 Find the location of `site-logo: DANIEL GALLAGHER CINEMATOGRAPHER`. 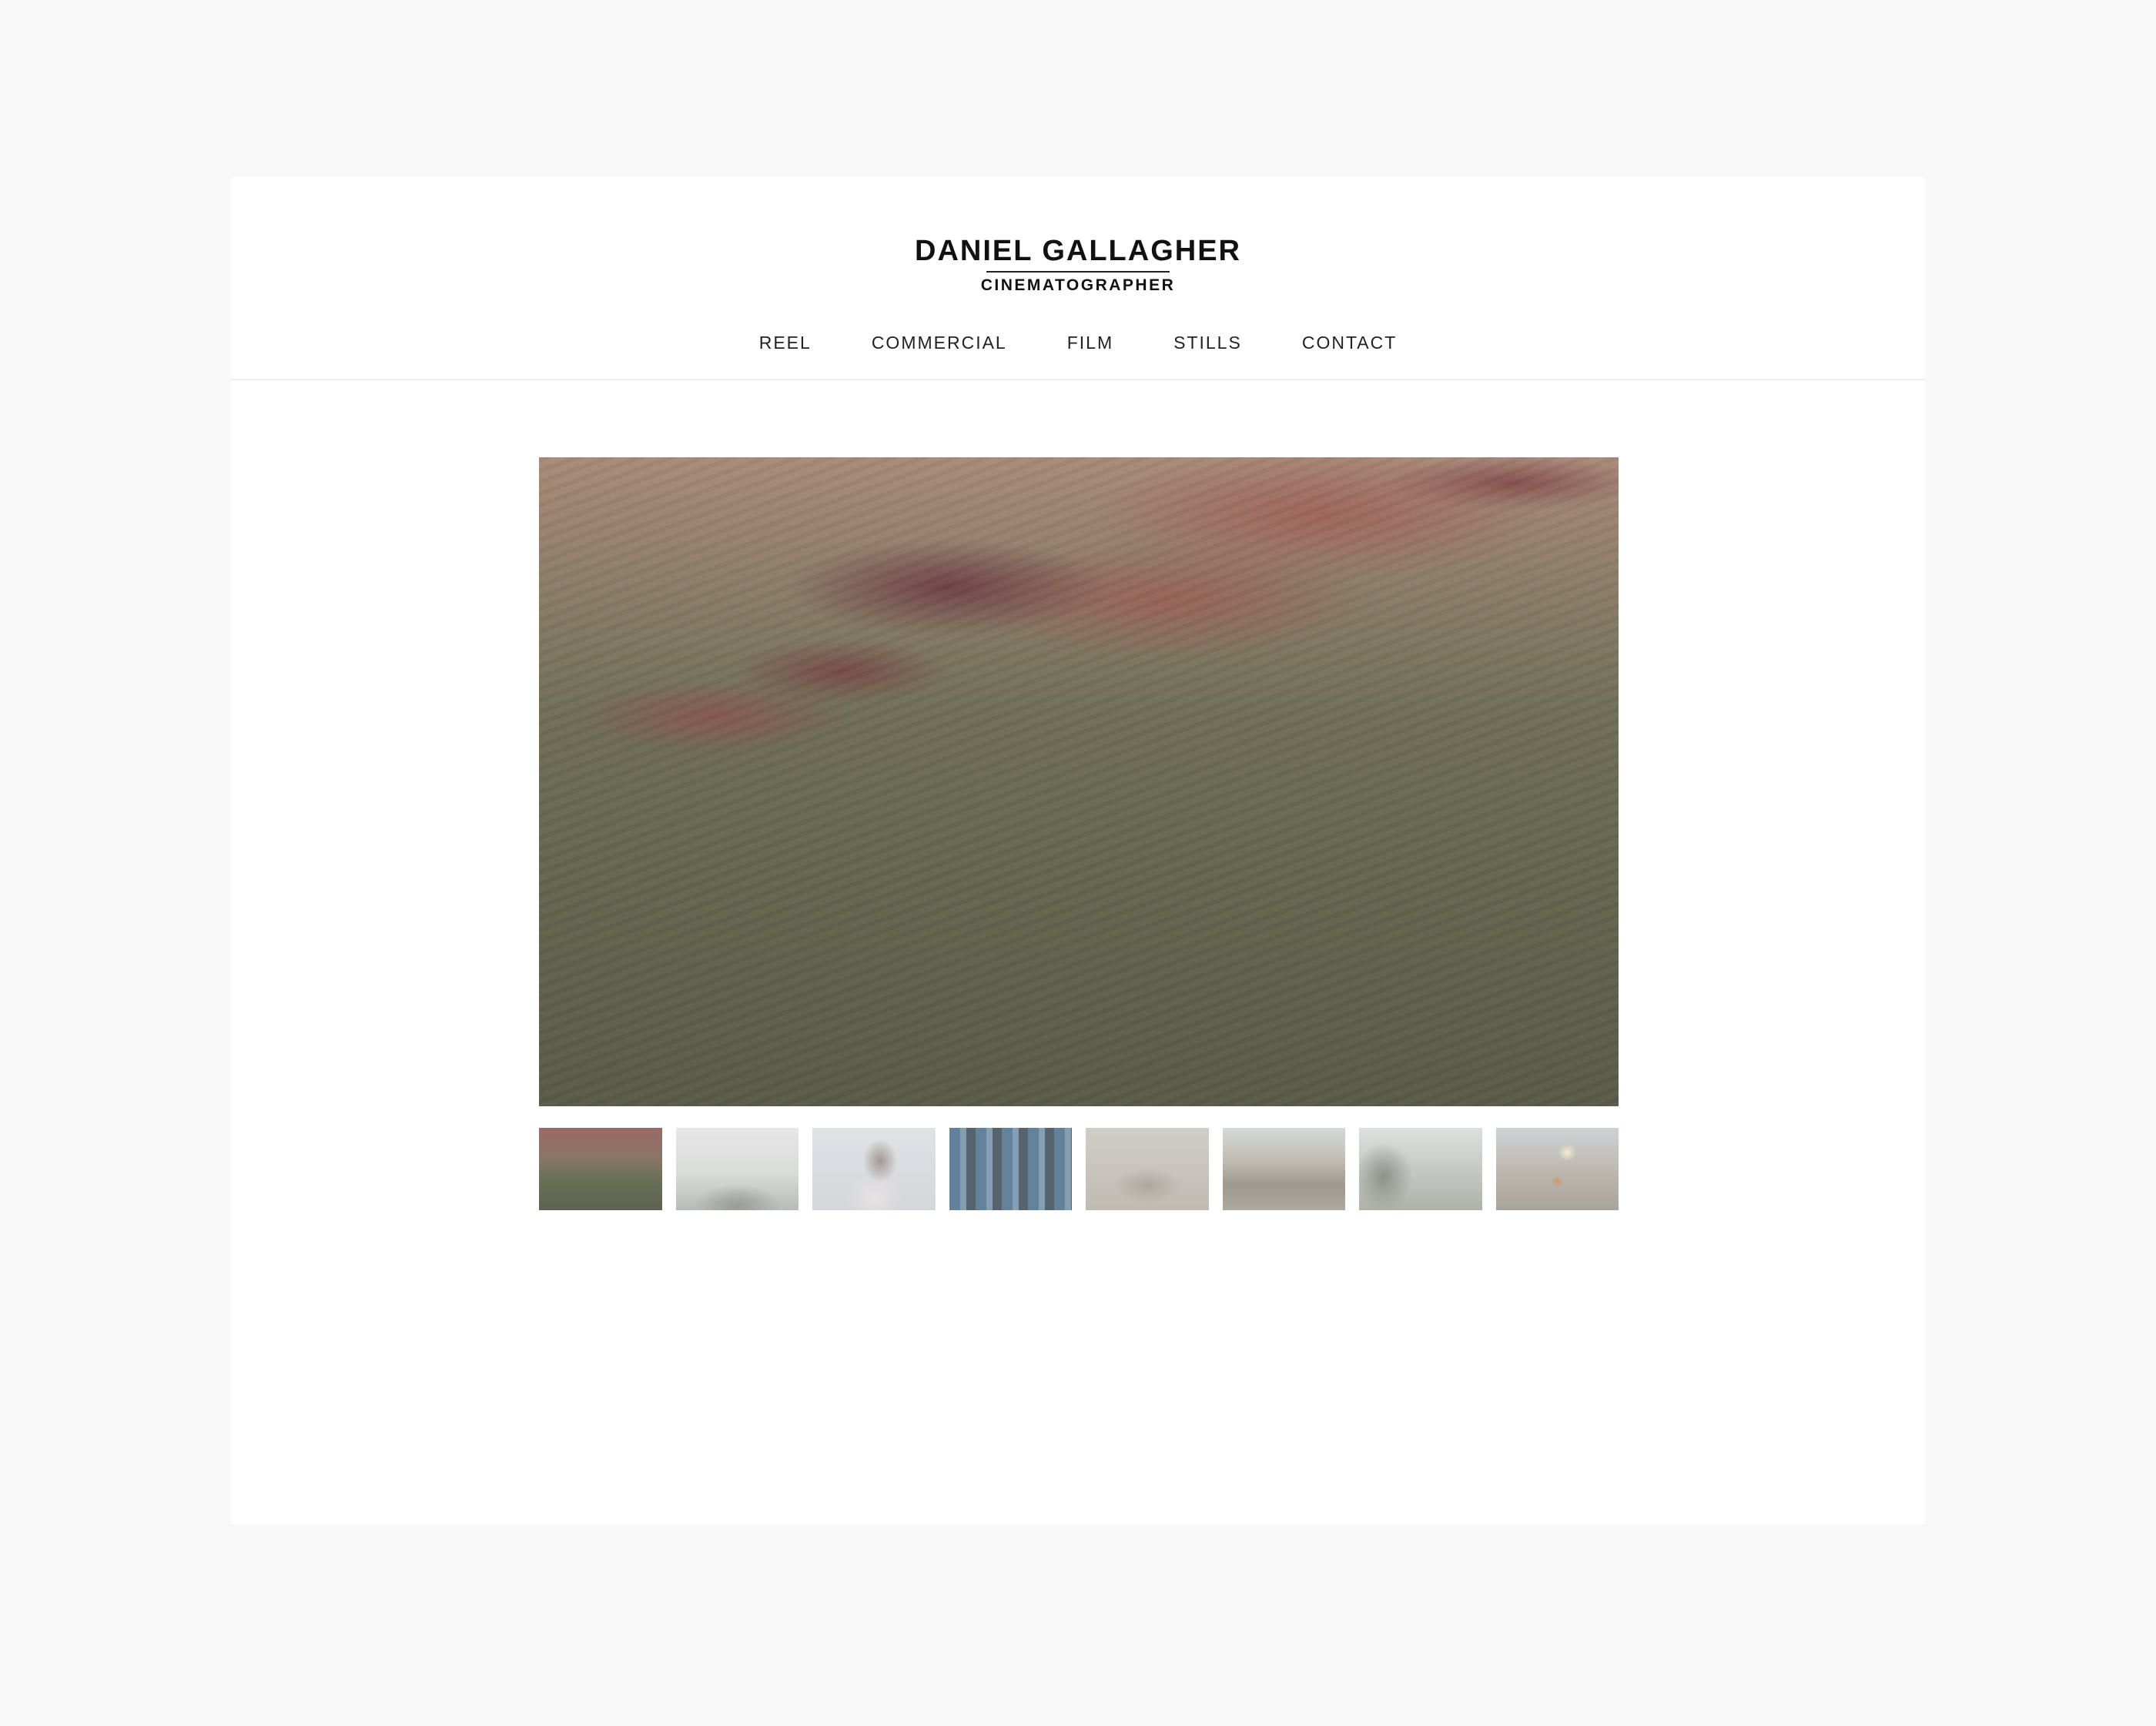

site-logo: DANIEL GALLAGHER CINEMATOGRAPHER is located at coordinates (1078, 265).